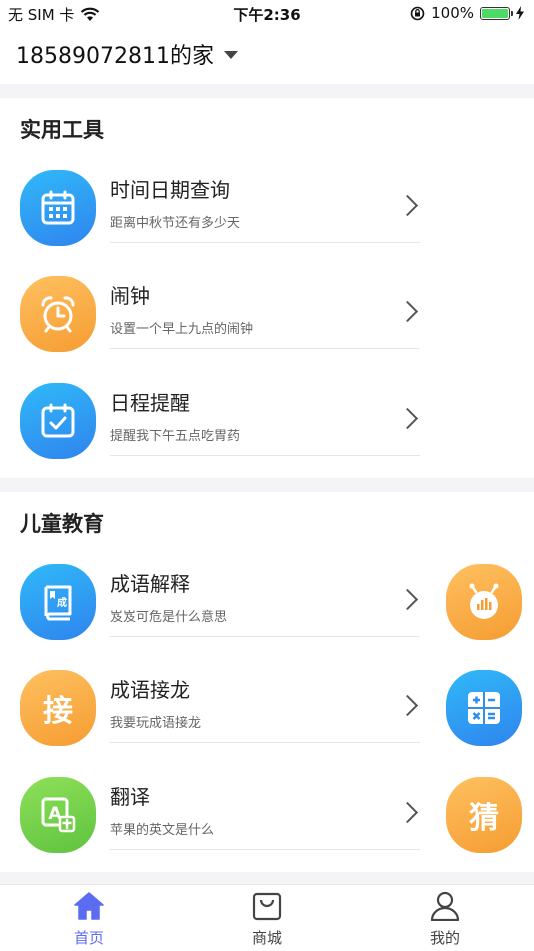  What do you see at coordinates (130, 296) in the screenshot?
I see `item-title: 闹钟` at bounding box center [130, 296].